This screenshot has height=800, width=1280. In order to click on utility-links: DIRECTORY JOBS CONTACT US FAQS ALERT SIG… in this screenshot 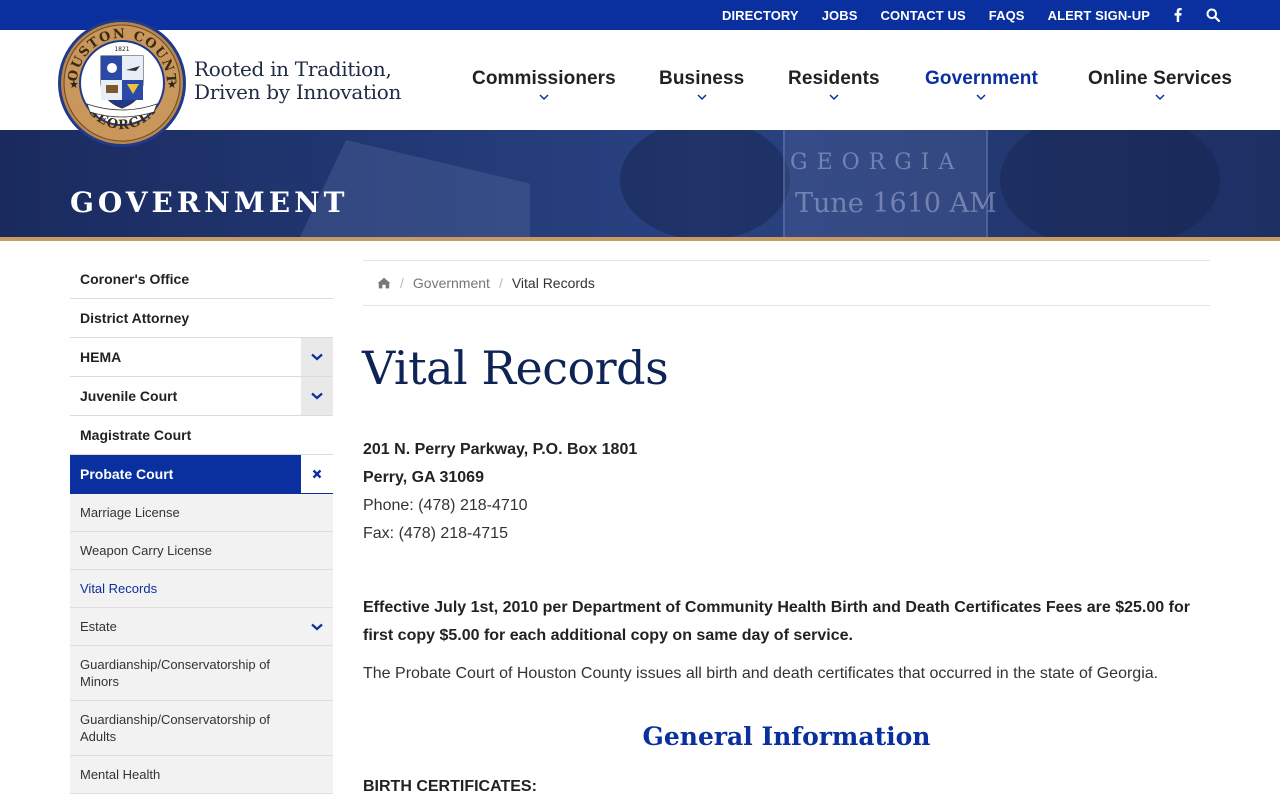, I will do `click(924, 15)`.